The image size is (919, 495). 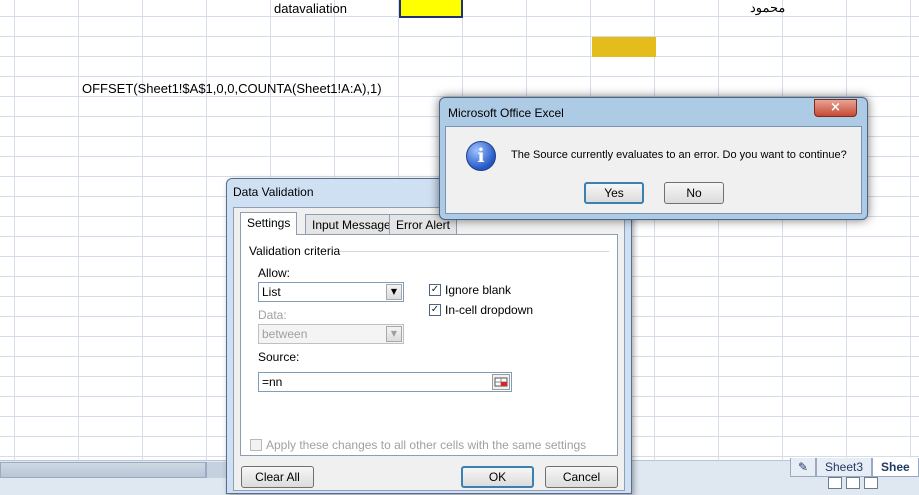 What do you see at coordinates (871, 483) in the screenshot?
I see `page-break-view-icon` at bounding box center [871, 483].